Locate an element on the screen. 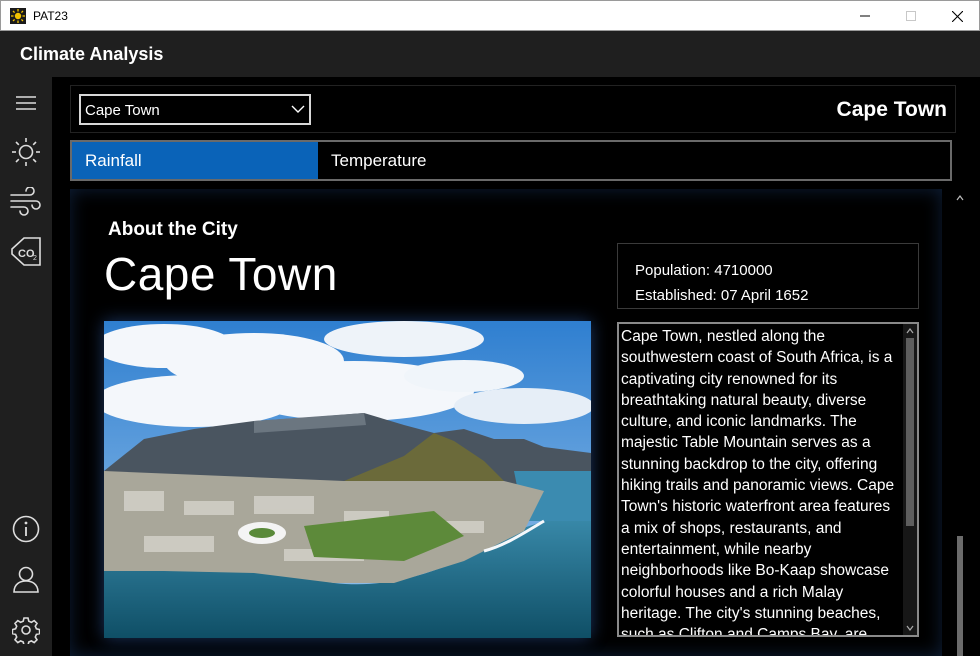 The image size is (980, 656). info-icon is located at coordinates (26, 529).